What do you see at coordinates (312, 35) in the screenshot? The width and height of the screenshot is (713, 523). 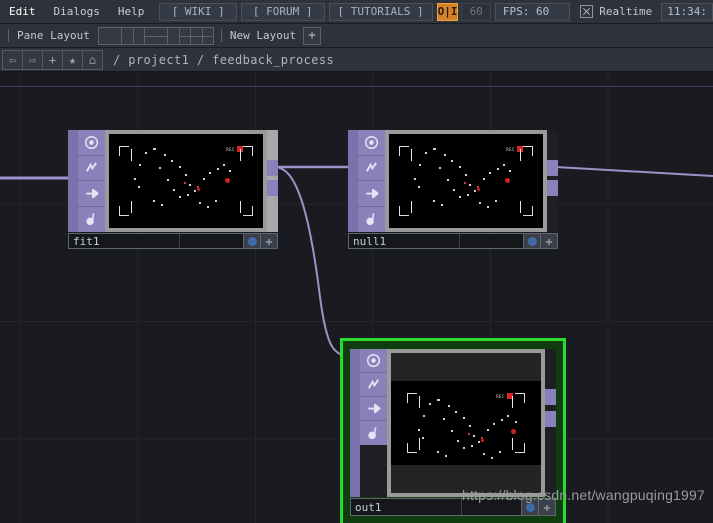 I see `new-layout-plus-button: +` at bounding box center [312, 35].